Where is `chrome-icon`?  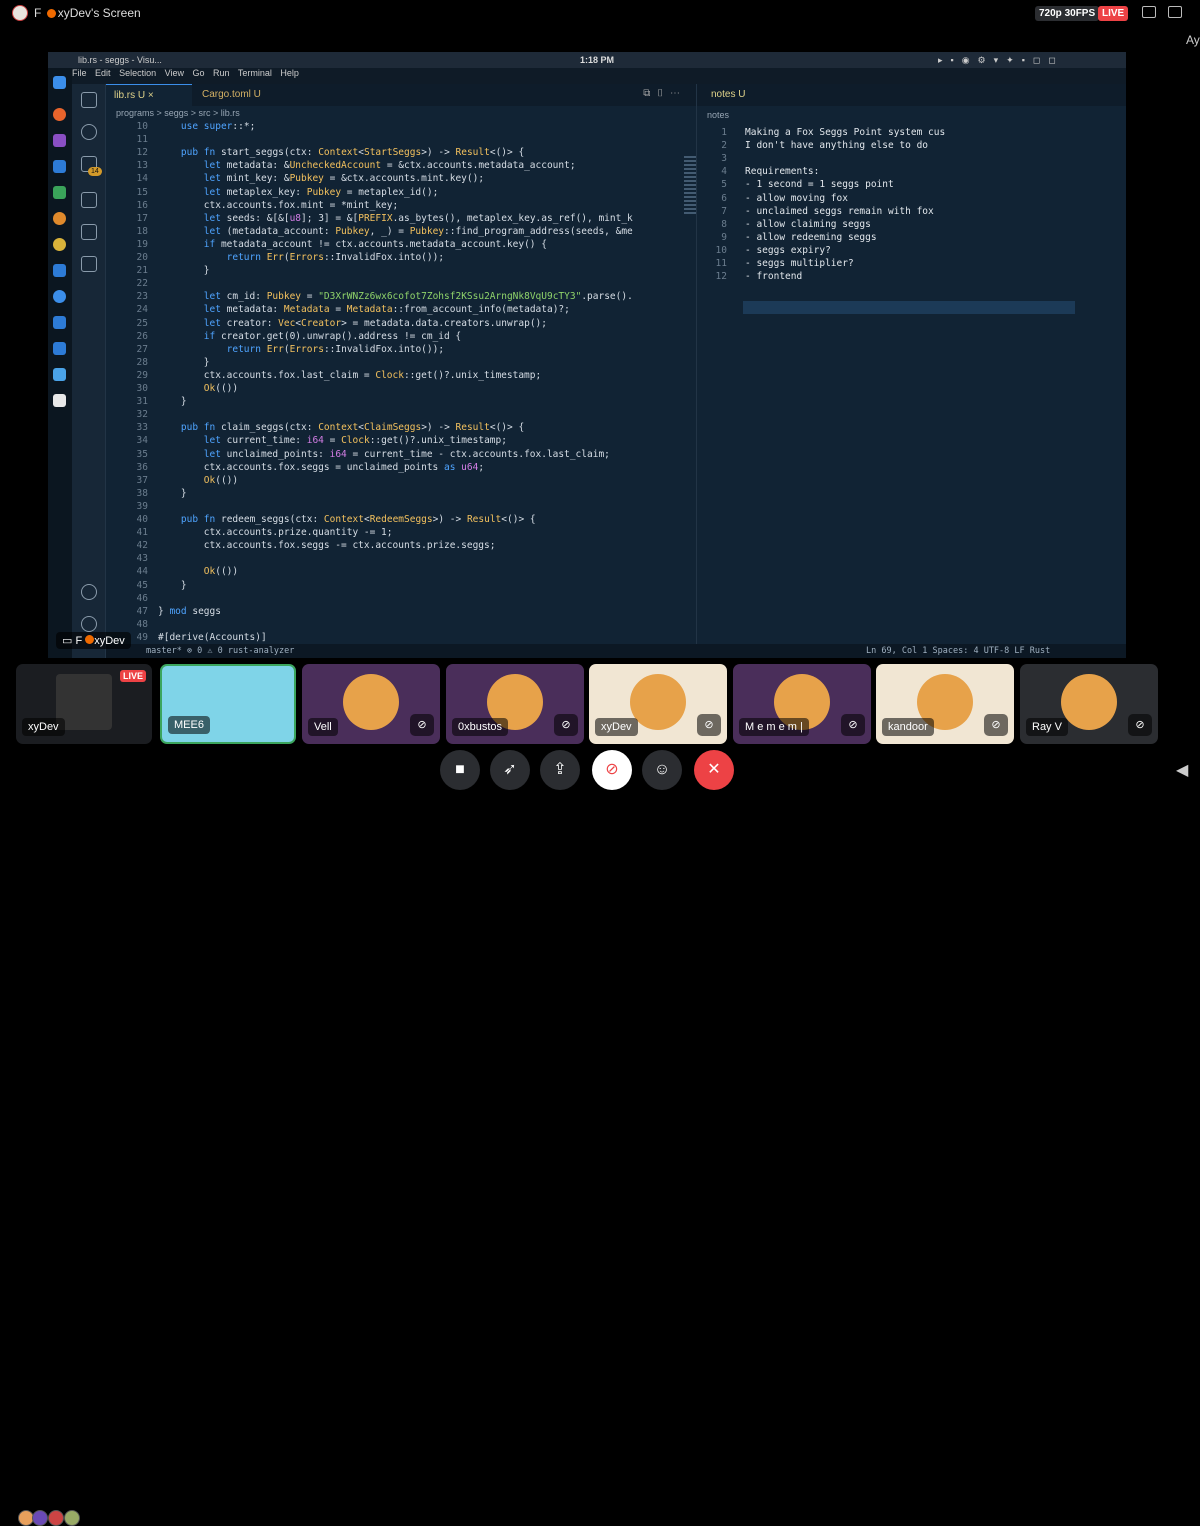
chrome-icon is located at coordinates (59, 244).